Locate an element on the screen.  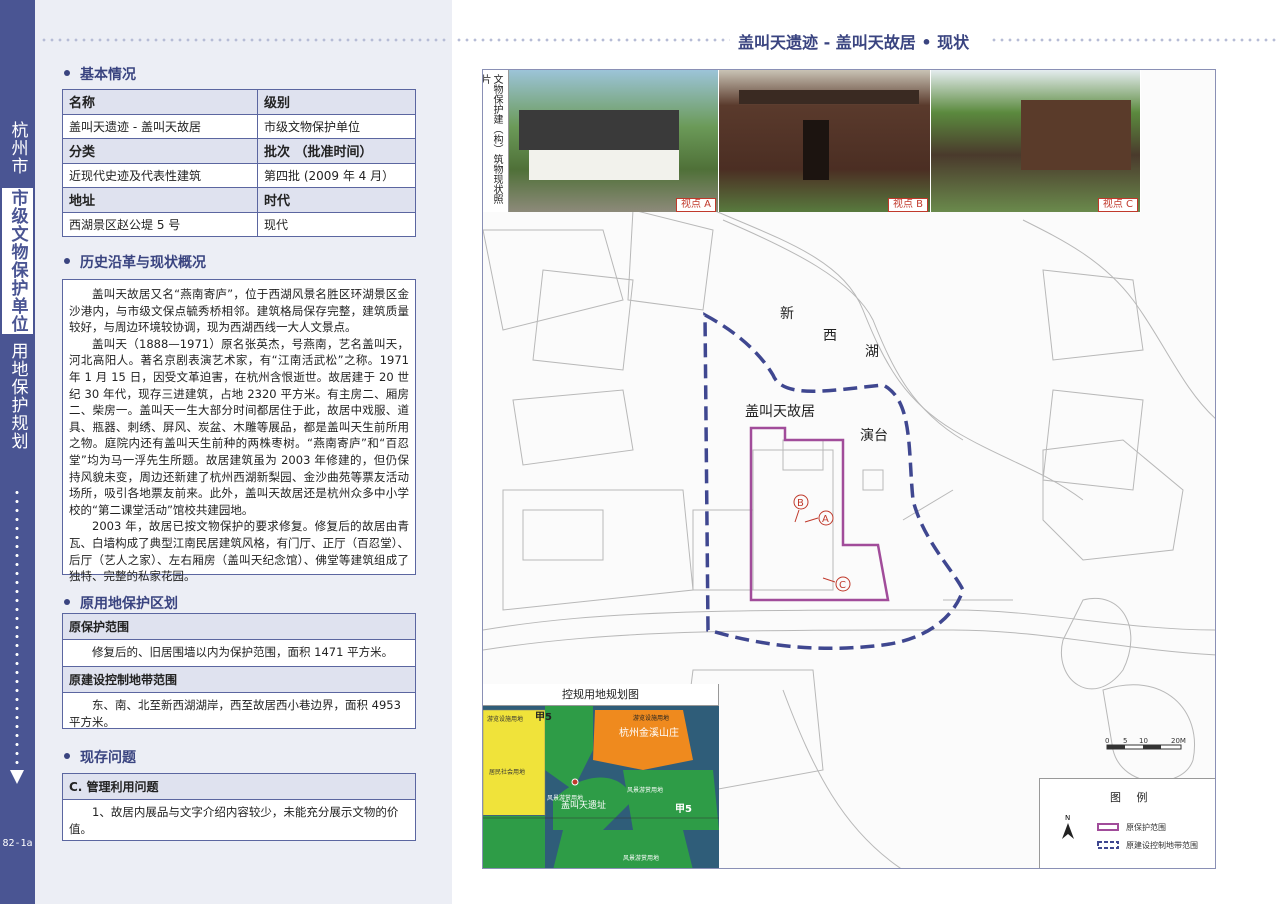
north-arrow-icon is located at coordinates (1068, 831).